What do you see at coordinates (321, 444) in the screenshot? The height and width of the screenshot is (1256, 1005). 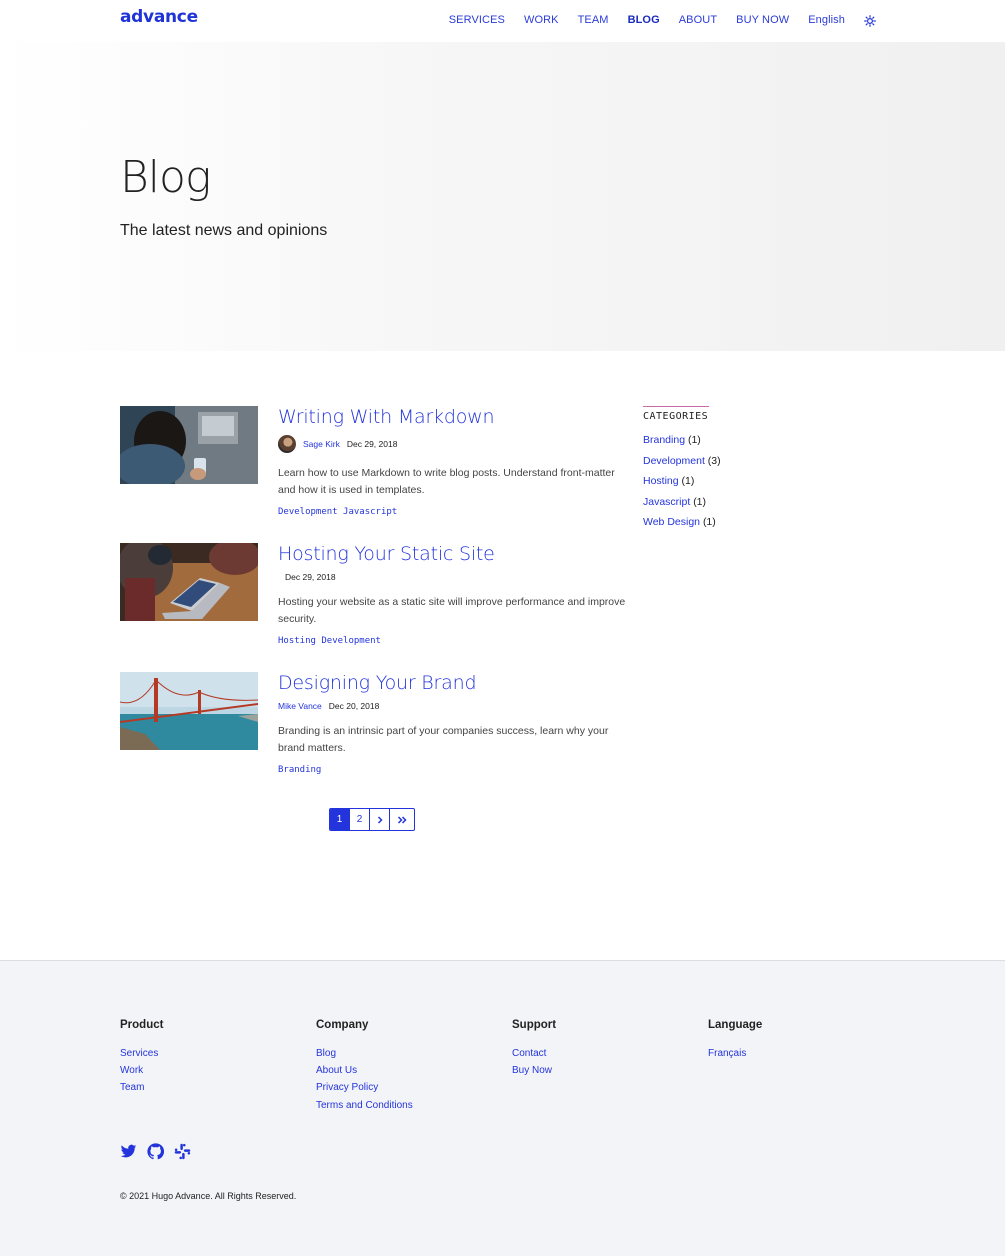 I see `post-author: Sage Kirk` at bounding box center [321, 444].